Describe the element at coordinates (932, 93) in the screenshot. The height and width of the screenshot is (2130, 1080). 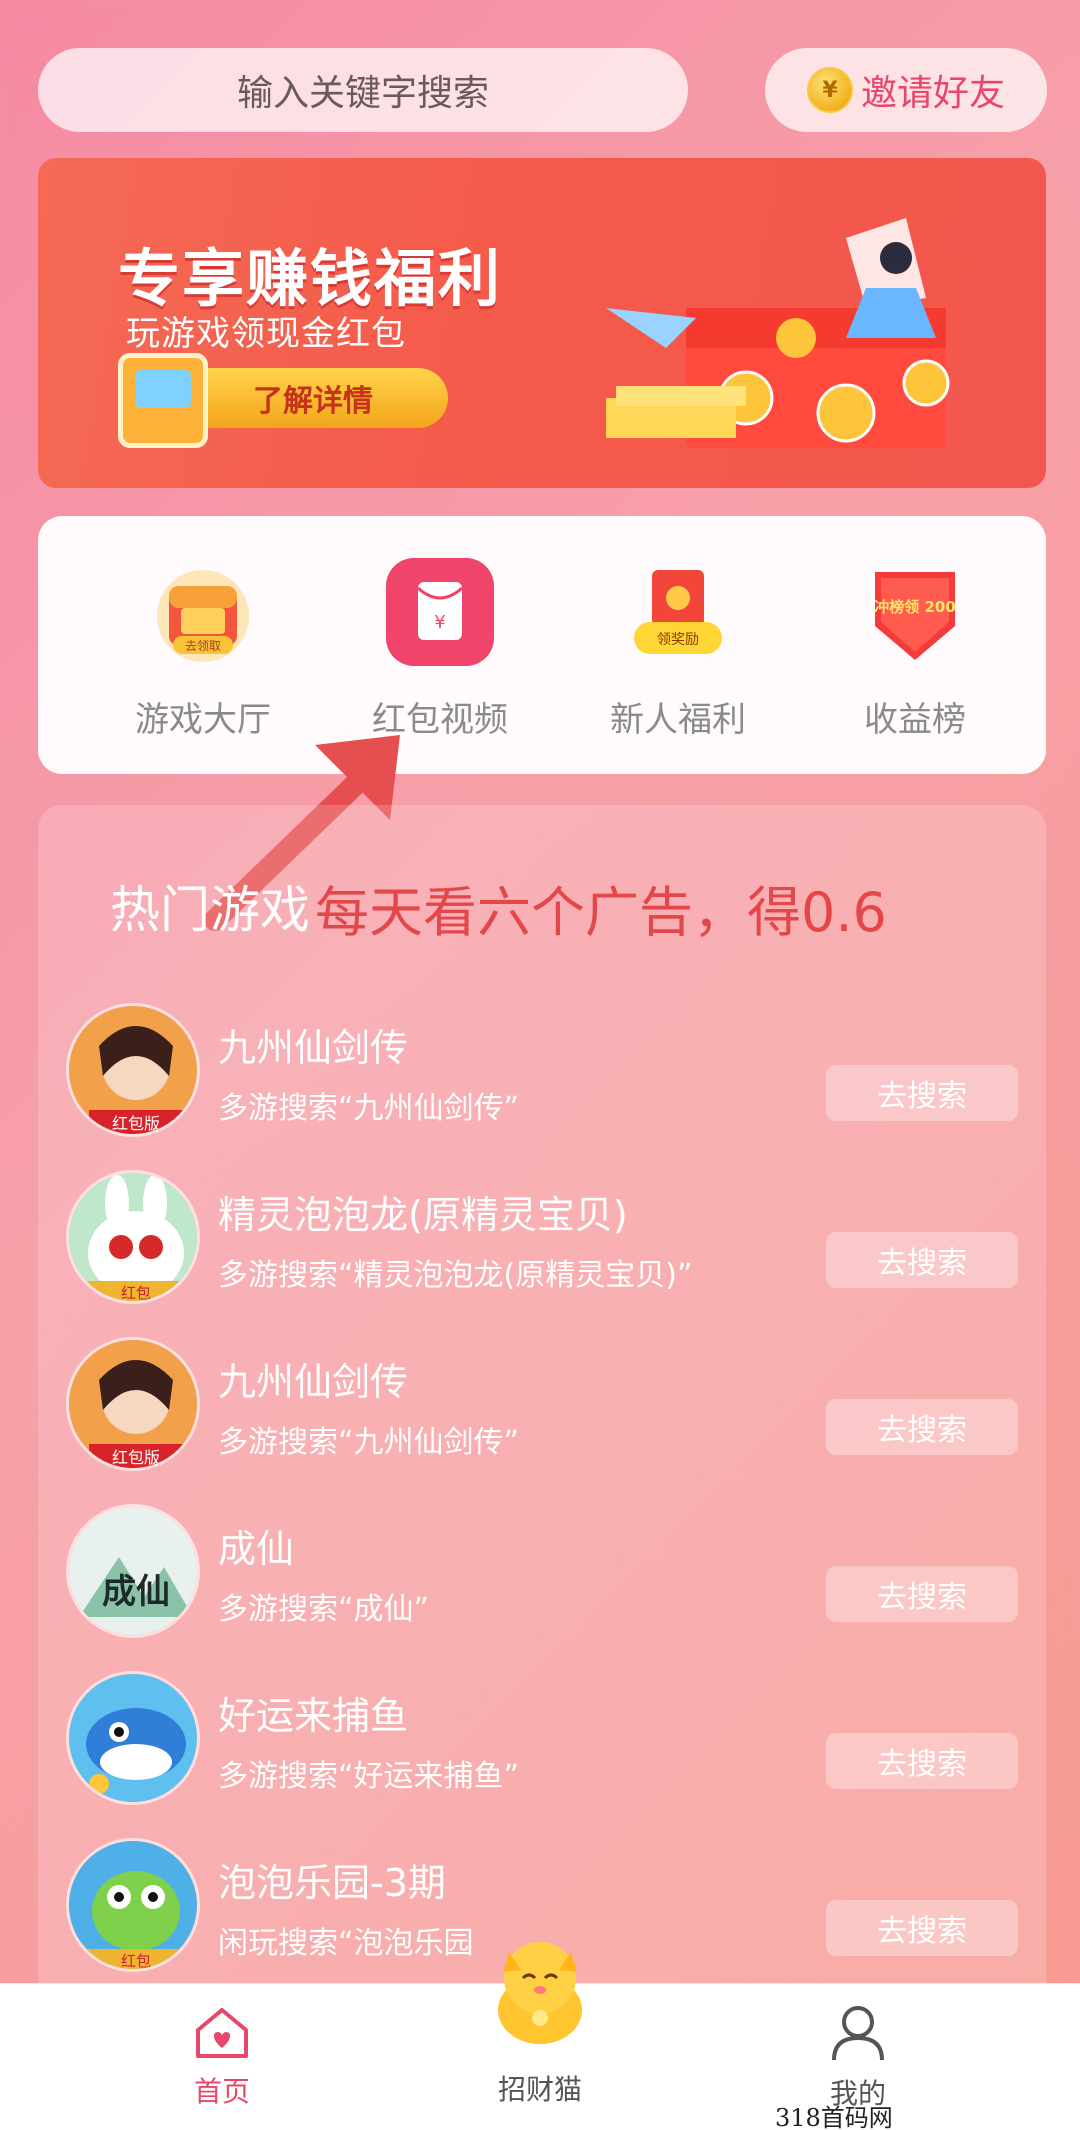
I see `invite-label: 邀请好友` at that location.